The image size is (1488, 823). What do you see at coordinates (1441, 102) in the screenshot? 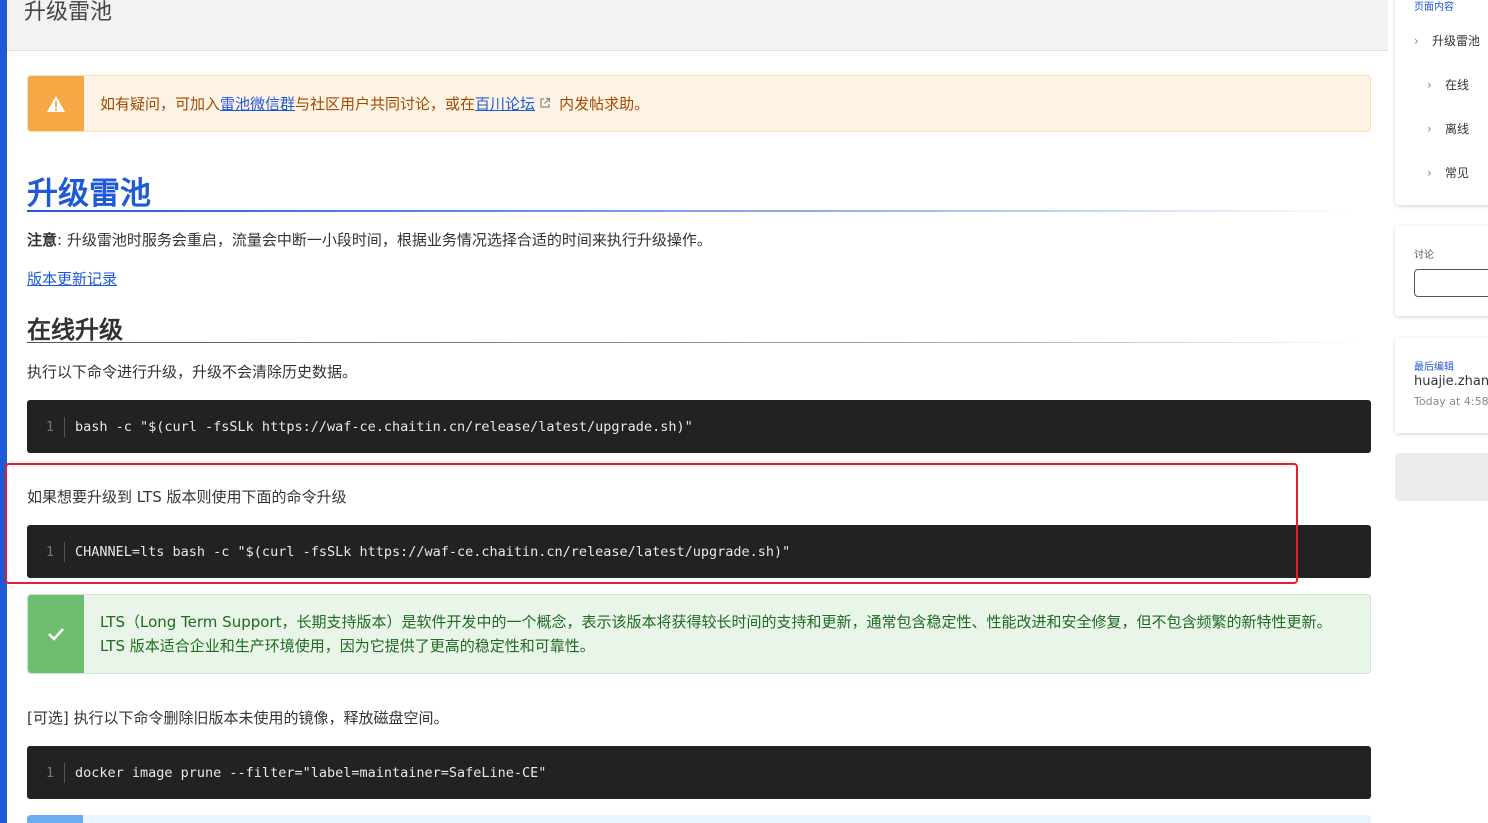
I see `toc-card: 页面内容 › 升级雷池 › 在线 › 离线 › 常见` at bounding box center [1441, 102].